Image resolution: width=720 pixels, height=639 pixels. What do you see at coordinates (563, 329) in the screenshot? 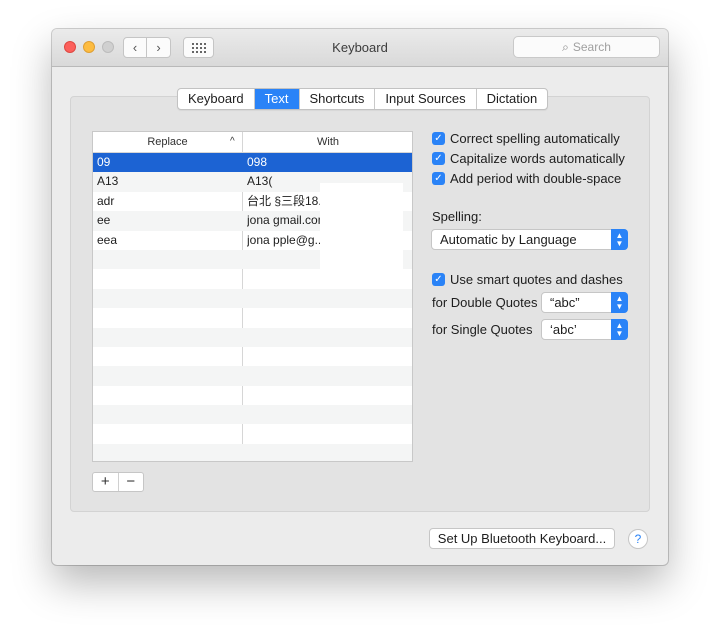
I see `single-quotes-value: ‘abc’` at bounding box center [563, 329].